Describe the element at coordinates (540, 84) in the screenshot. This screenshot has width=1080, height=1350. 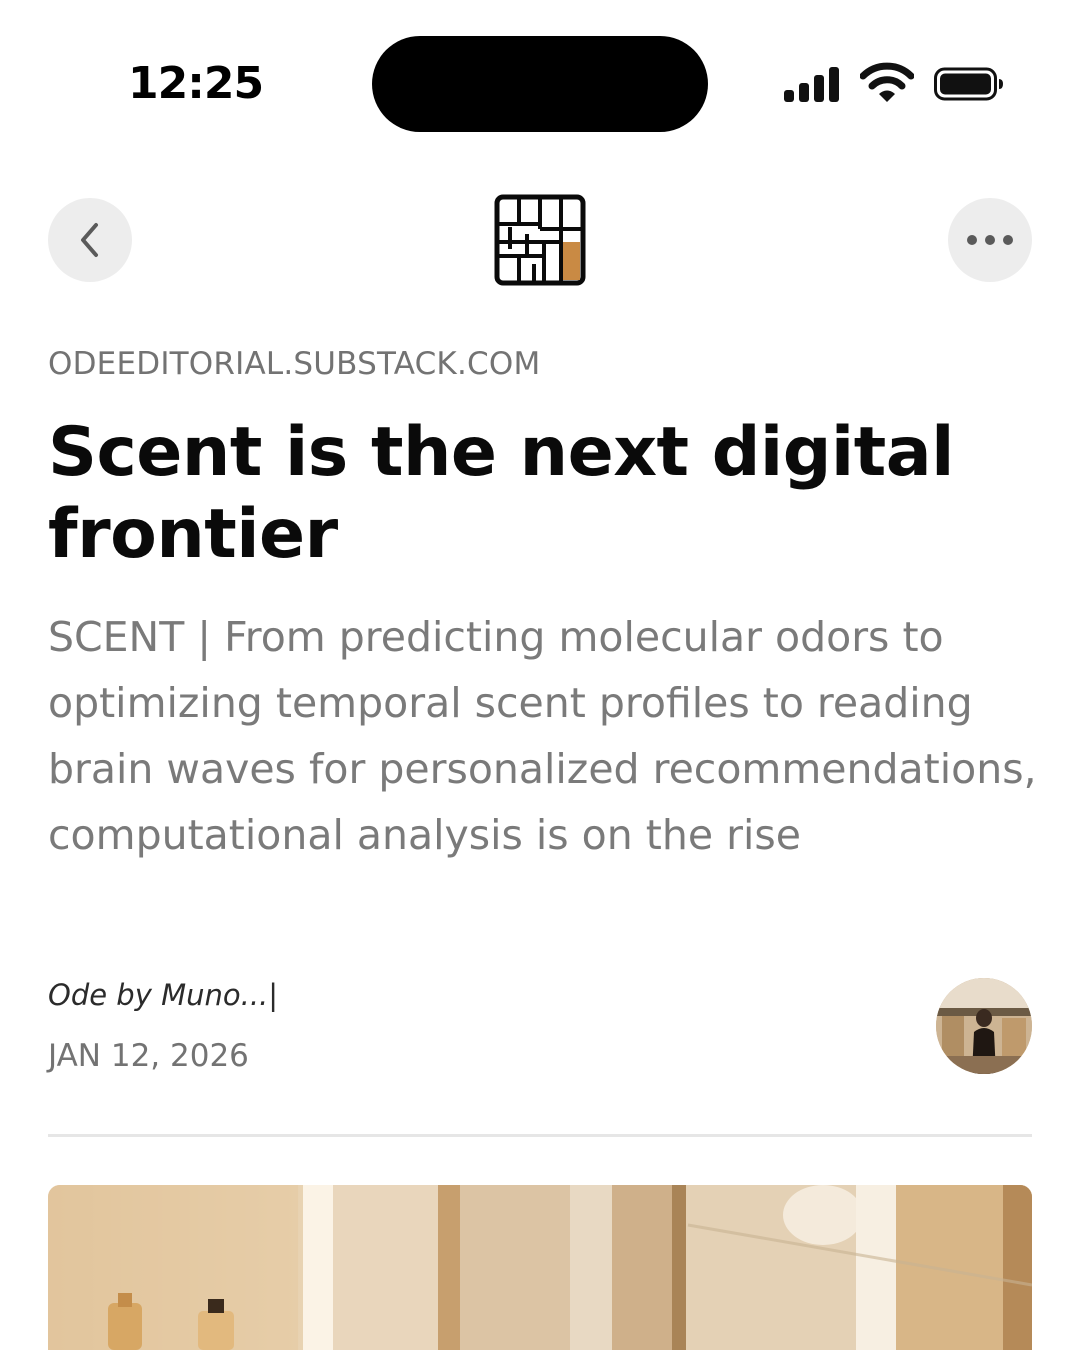
I see `dynamic-island` at that location.